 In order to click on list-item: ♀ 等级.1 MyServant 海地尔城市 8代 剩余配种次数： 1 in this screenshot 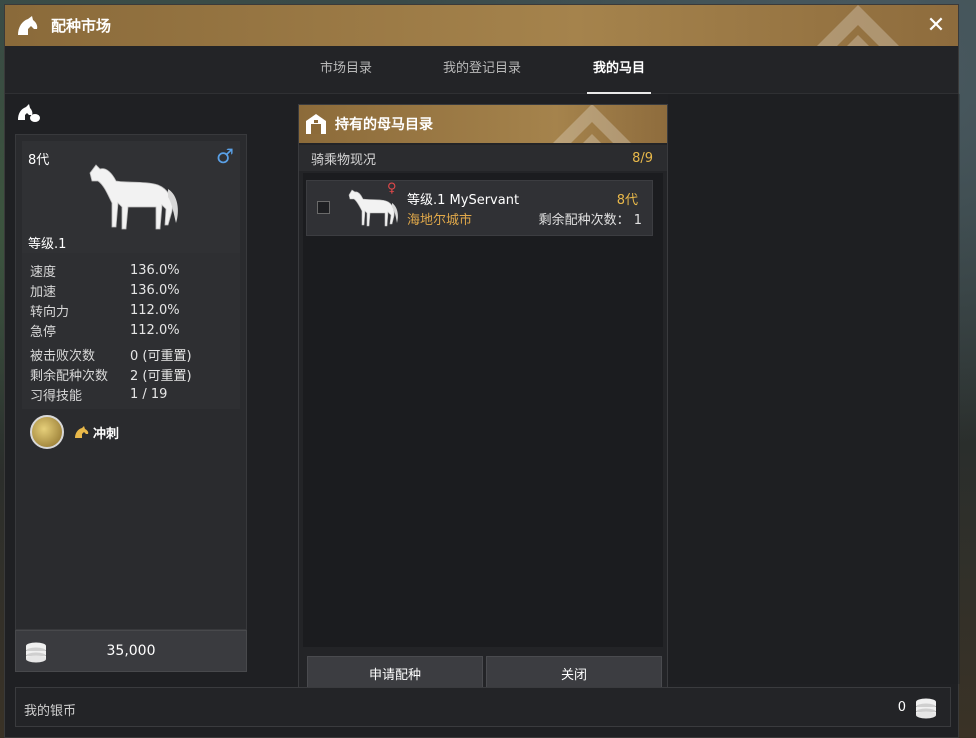, I will do `click(479, 208)`.